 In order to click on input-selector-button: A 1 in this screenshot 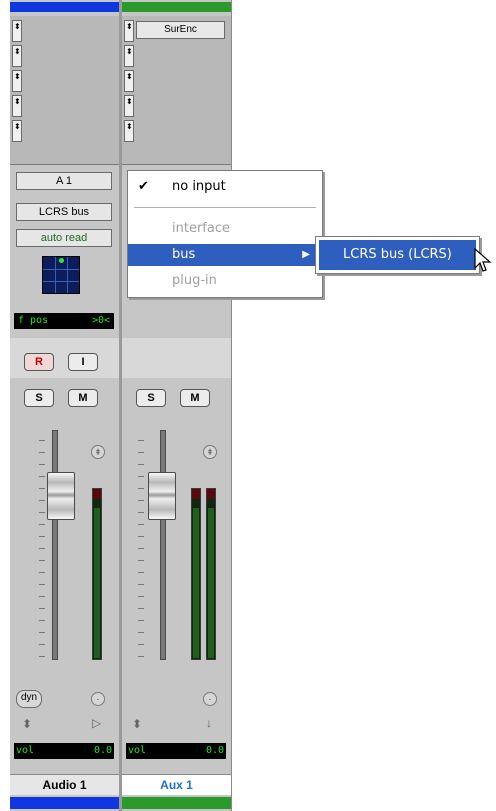, I will do `click(64, 181)`.